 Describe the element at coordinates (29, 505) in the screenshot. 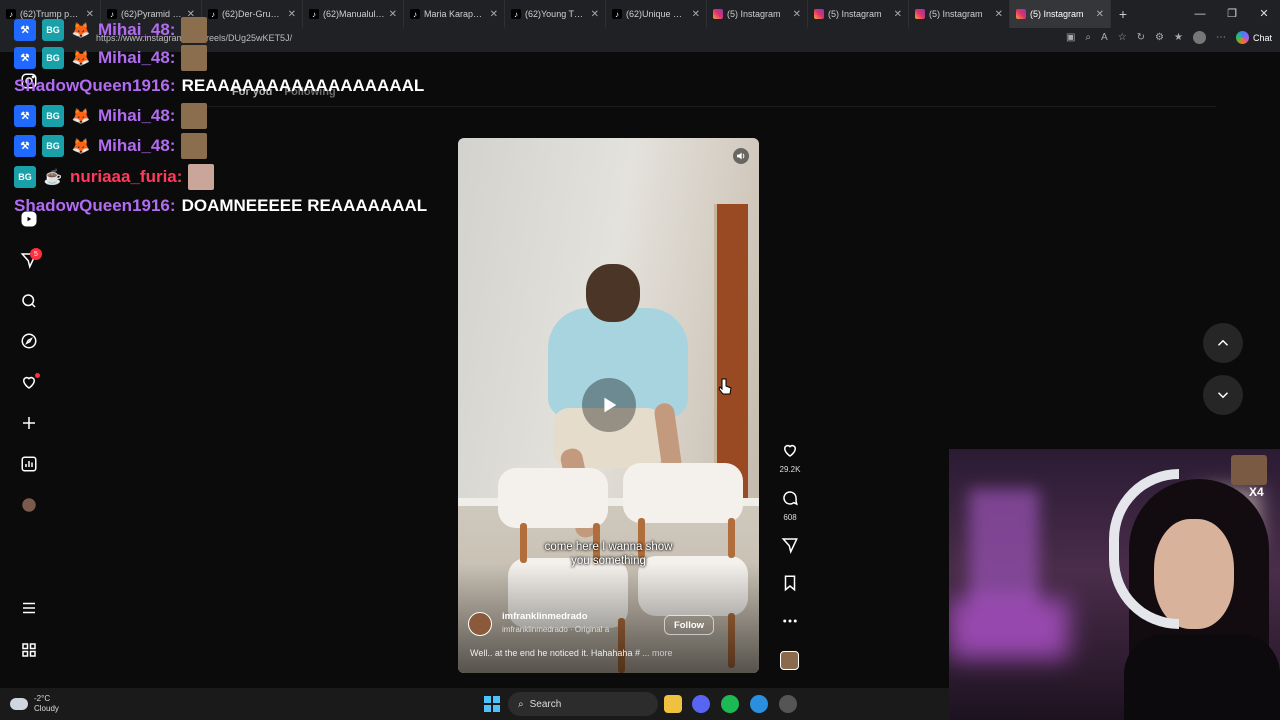

I see `profile-avatar-icon` at that location.